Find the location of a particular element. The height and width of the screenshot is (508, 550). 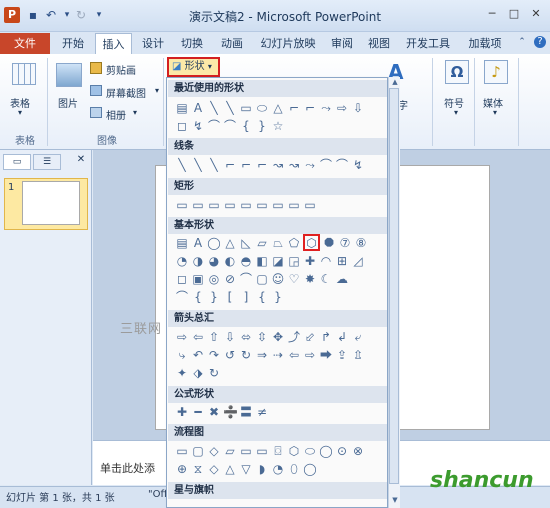

redo-icon: ↻ is located at coordinates (81, 15).